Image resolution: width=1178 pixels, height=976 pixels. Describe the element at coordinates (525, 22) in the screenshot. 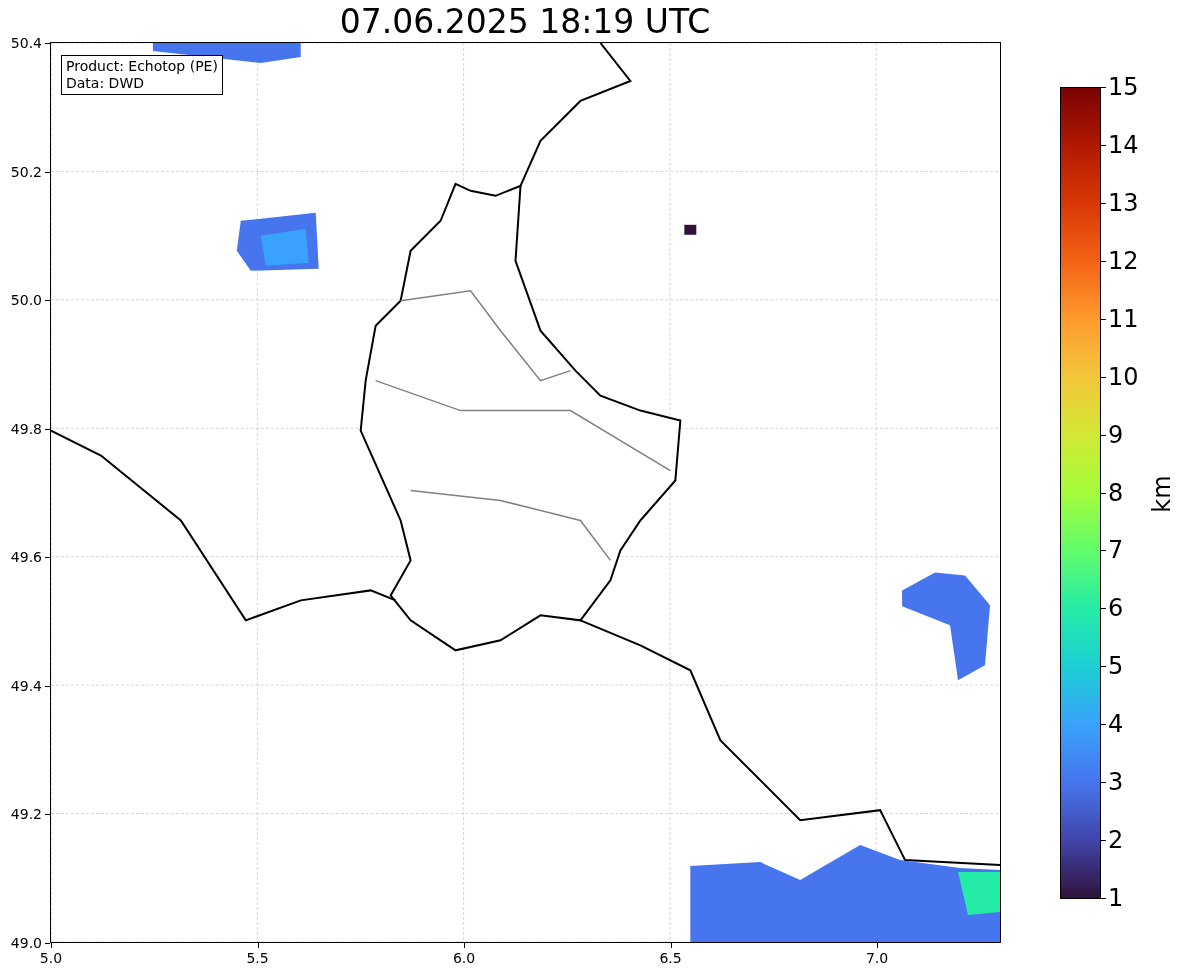

I see `chart-title: 07.06.2025 18:19 UTC` at that location.